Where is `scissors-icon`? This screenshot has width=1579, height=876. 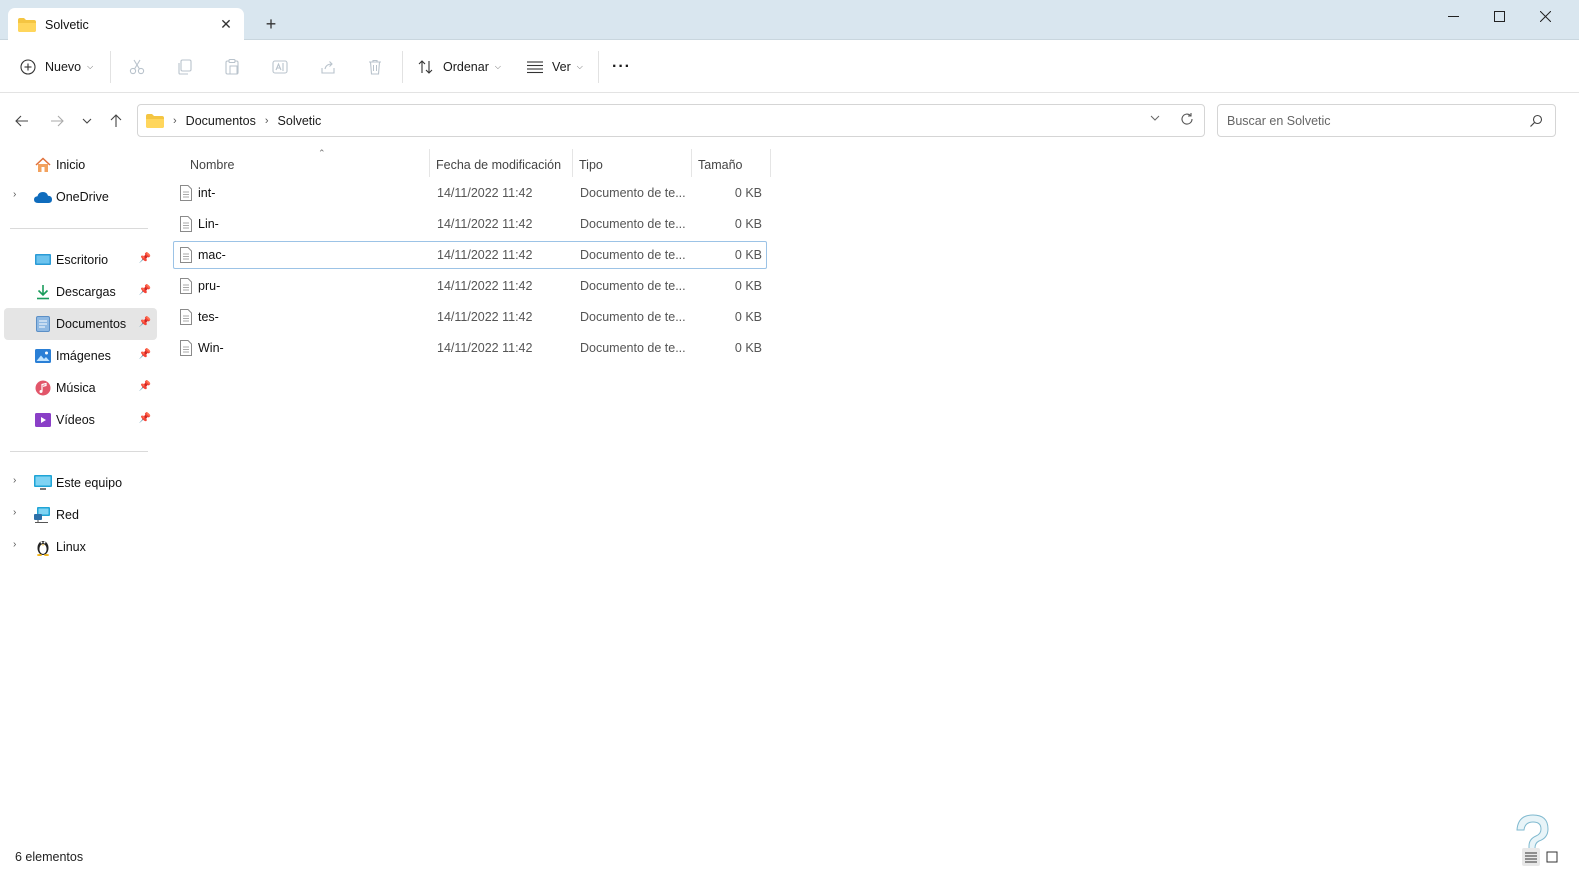 scissors-icon is located at coordinates (137, 67).